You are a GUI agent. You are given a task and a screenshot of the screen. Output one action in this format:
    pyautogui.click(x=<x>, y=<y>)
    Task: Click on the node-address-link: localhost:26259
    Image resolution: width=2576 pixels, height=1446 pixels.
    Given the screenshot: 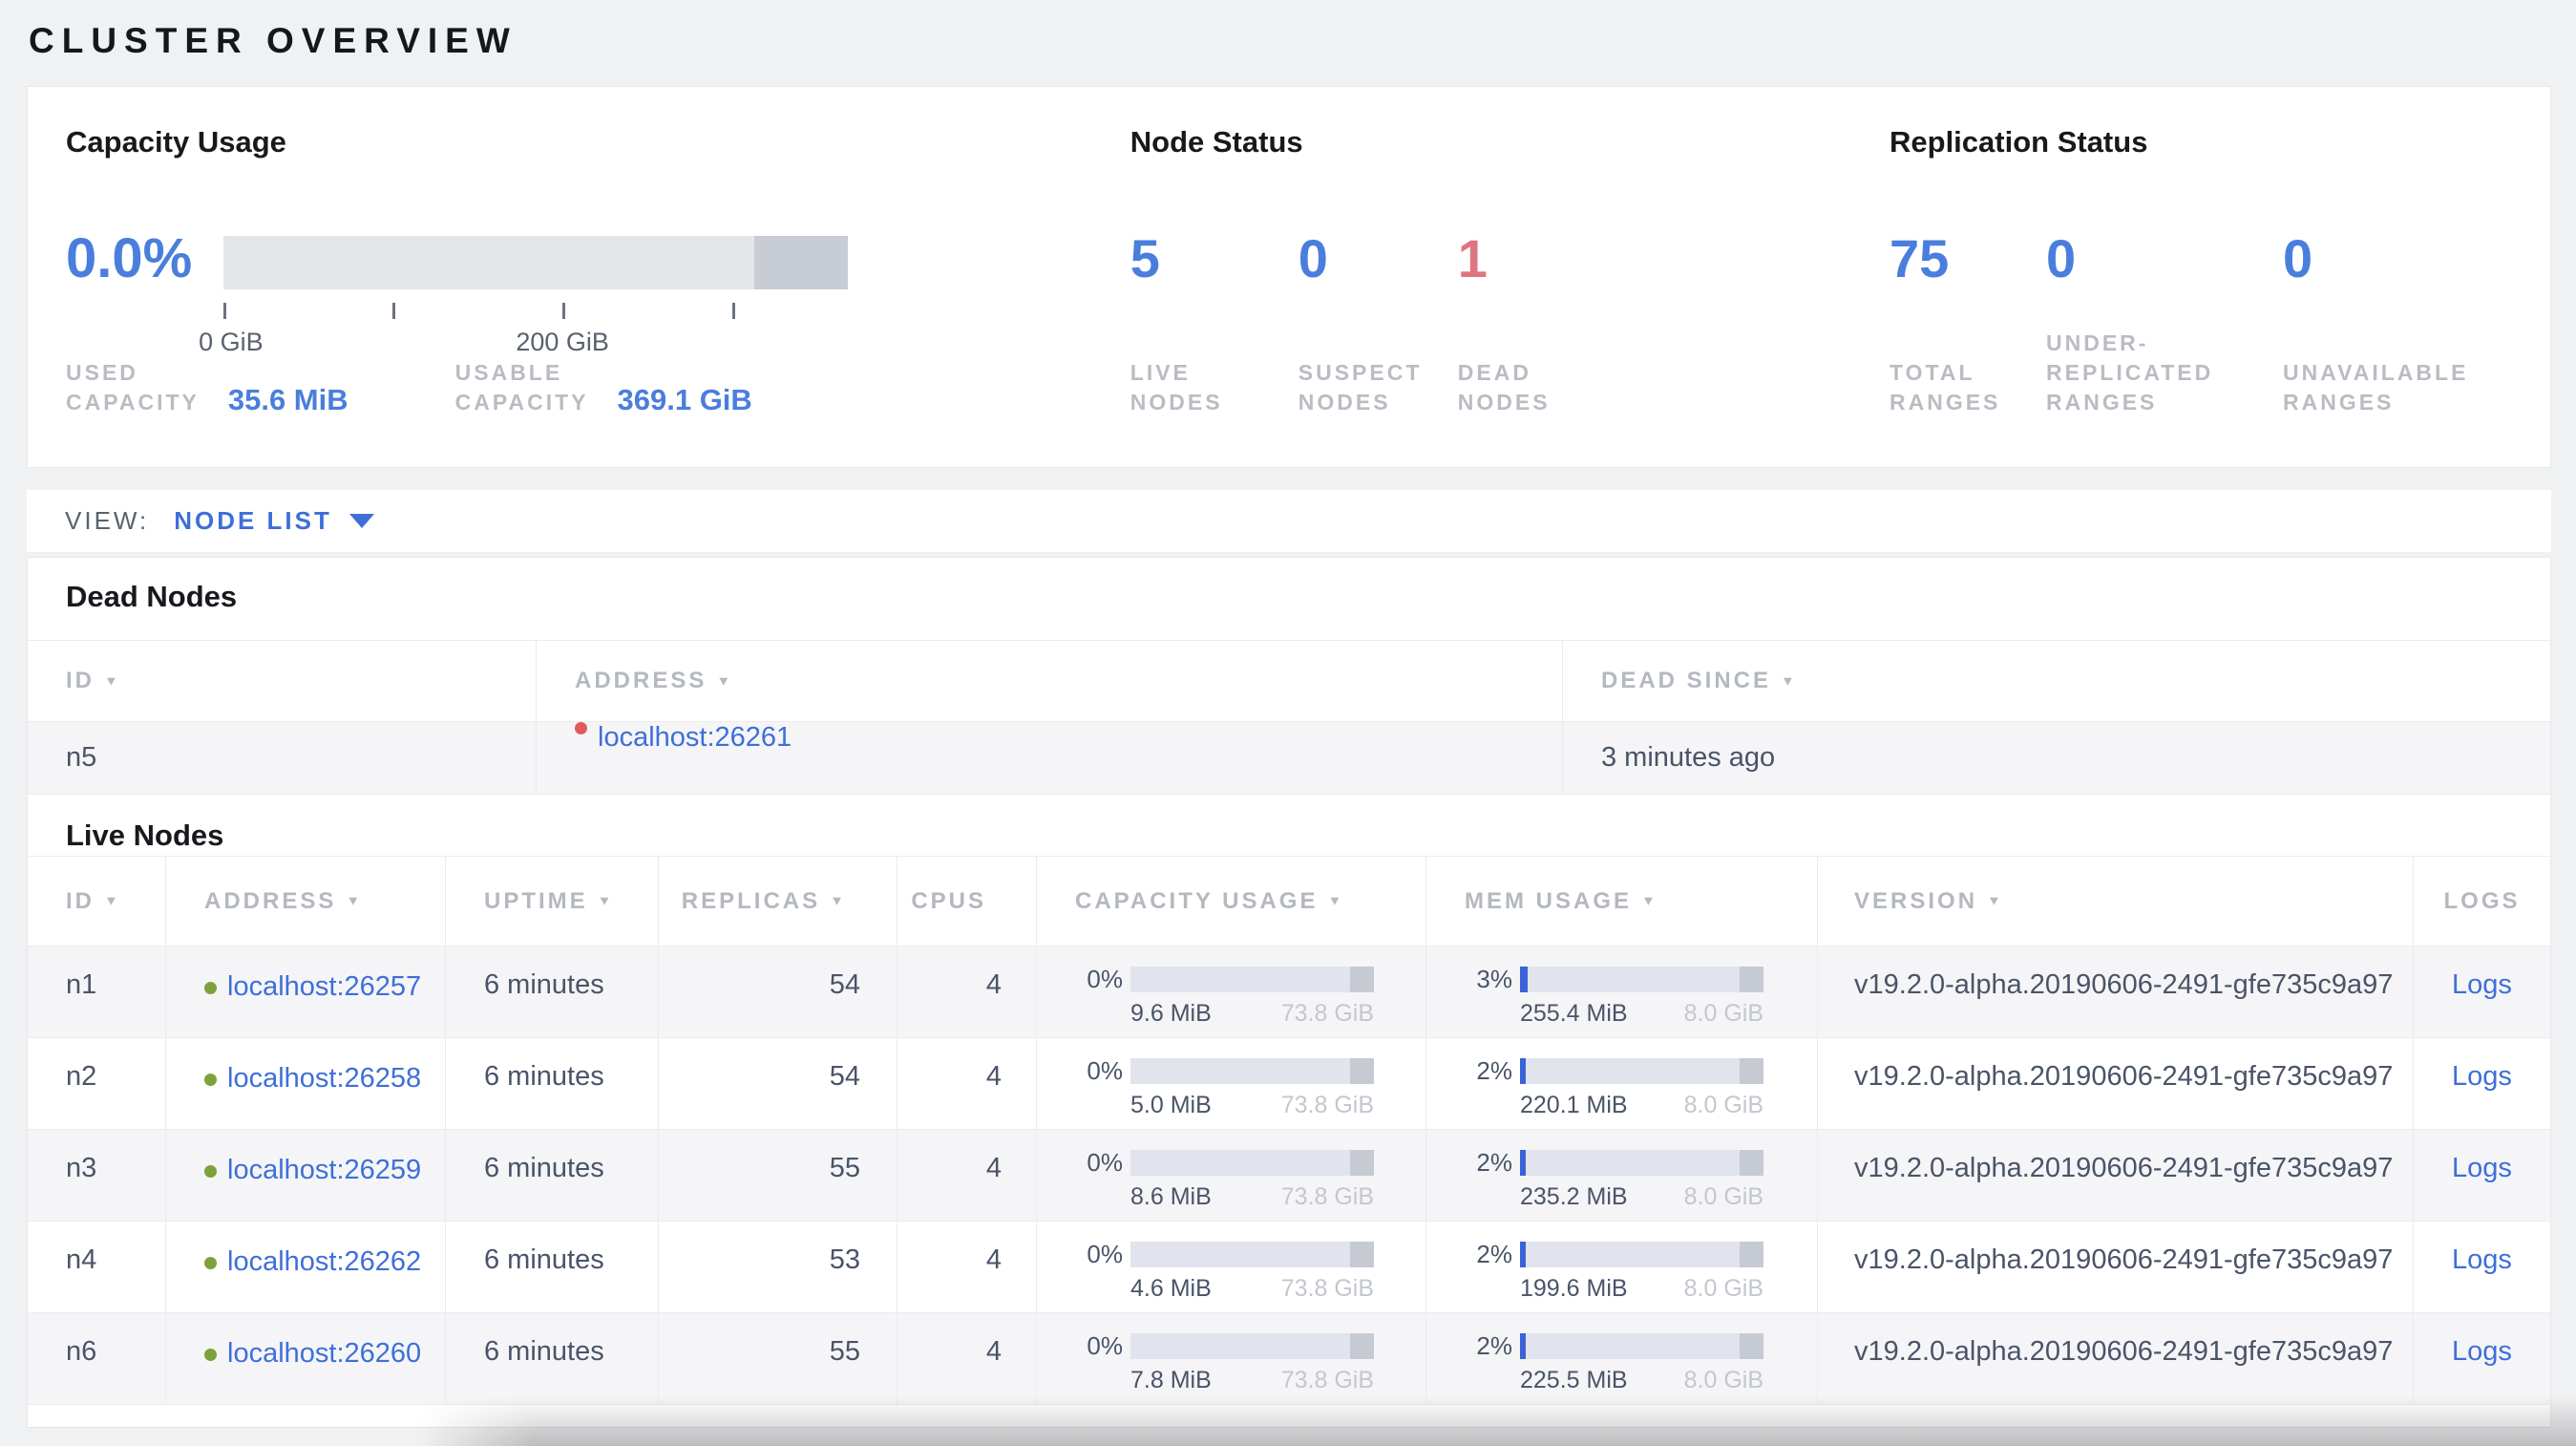 What is the action you would take?
    pyautogui.click(x=324, y=1170)
    